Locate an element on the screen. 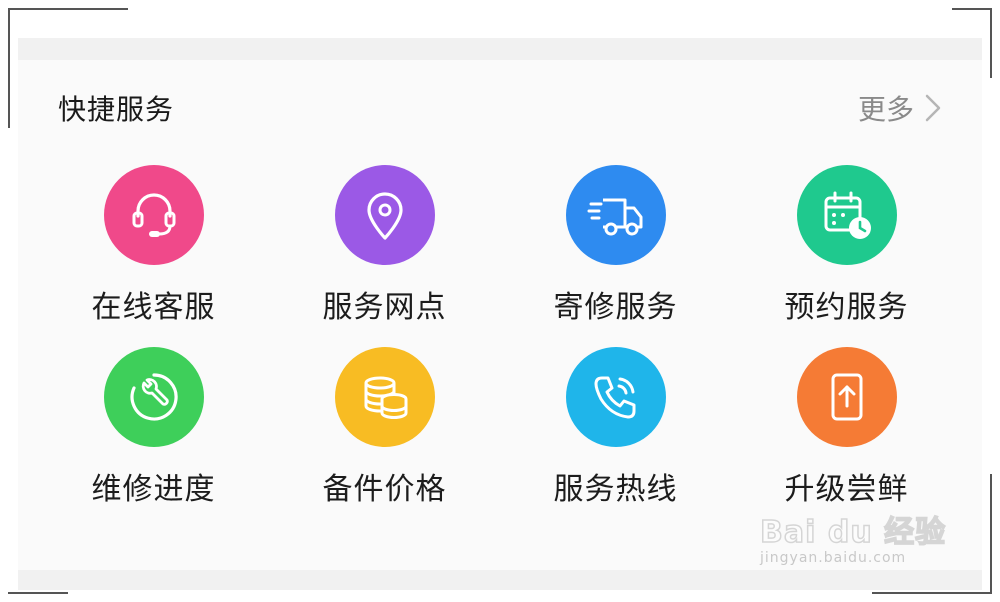 The height and width of the screenshot is (602, 1000). location-pin-icon is located at coordinates (384, 216).